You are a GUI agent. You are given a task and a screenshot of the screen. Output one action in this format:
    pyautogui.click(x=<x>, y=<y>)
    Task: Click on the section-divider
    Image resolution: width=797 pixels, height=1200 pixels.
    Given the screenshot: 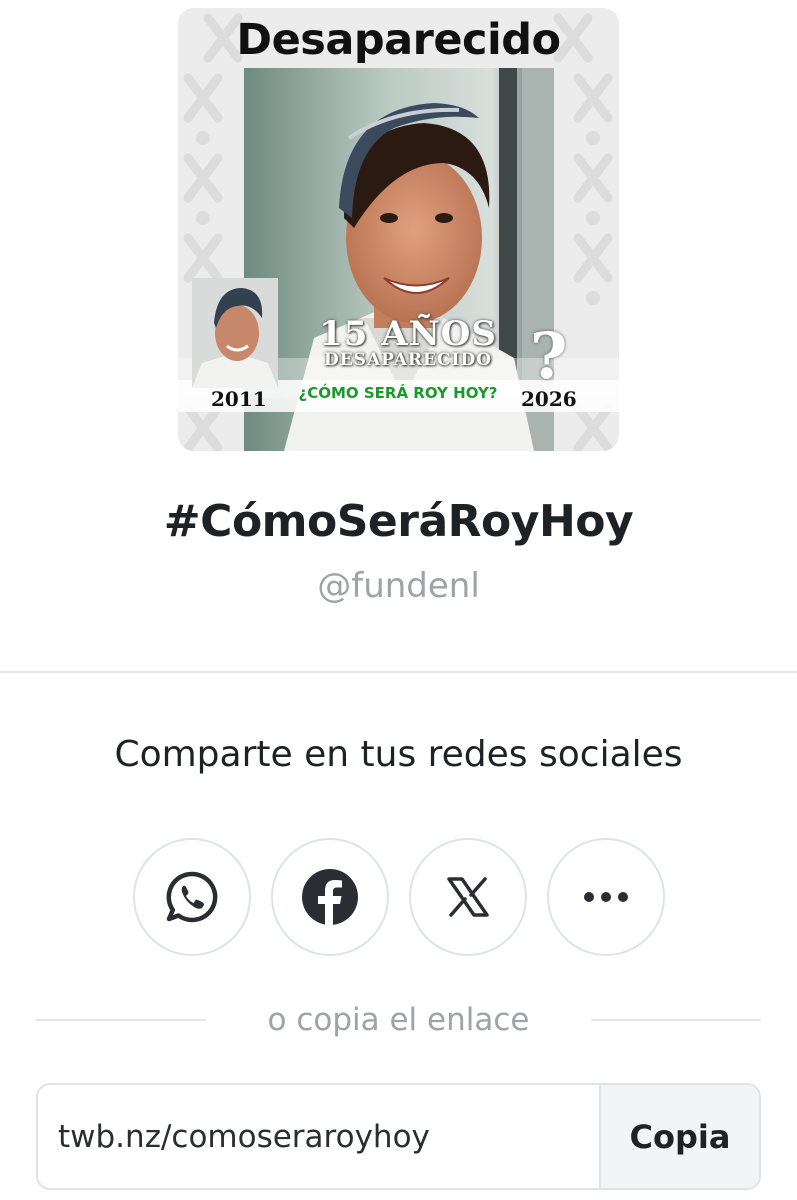 What is the action you would take?
    pyautogui.click(x=398, y=672)
    